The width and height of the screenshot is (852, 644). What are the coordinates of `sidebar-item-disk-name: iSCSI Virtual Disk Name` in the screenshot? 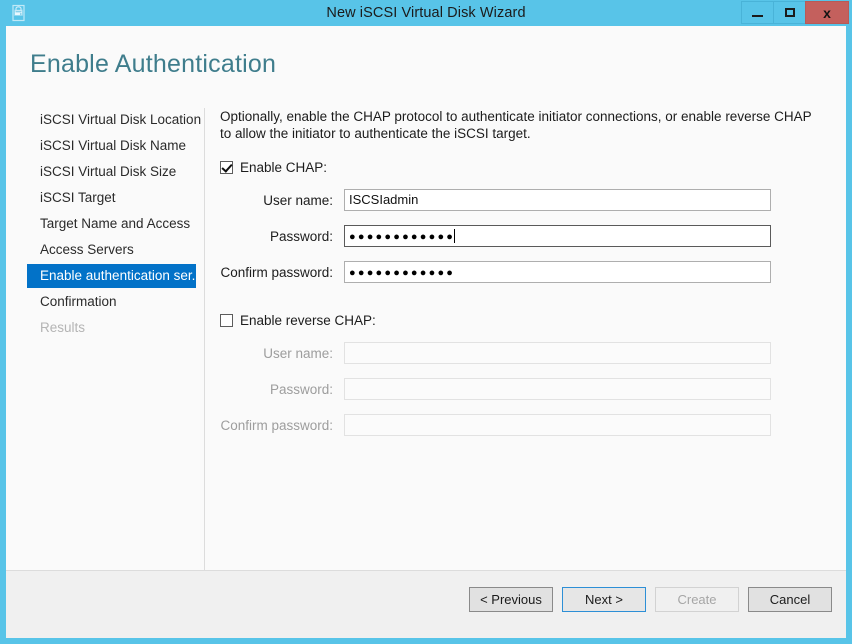 It's located at (105, 146).